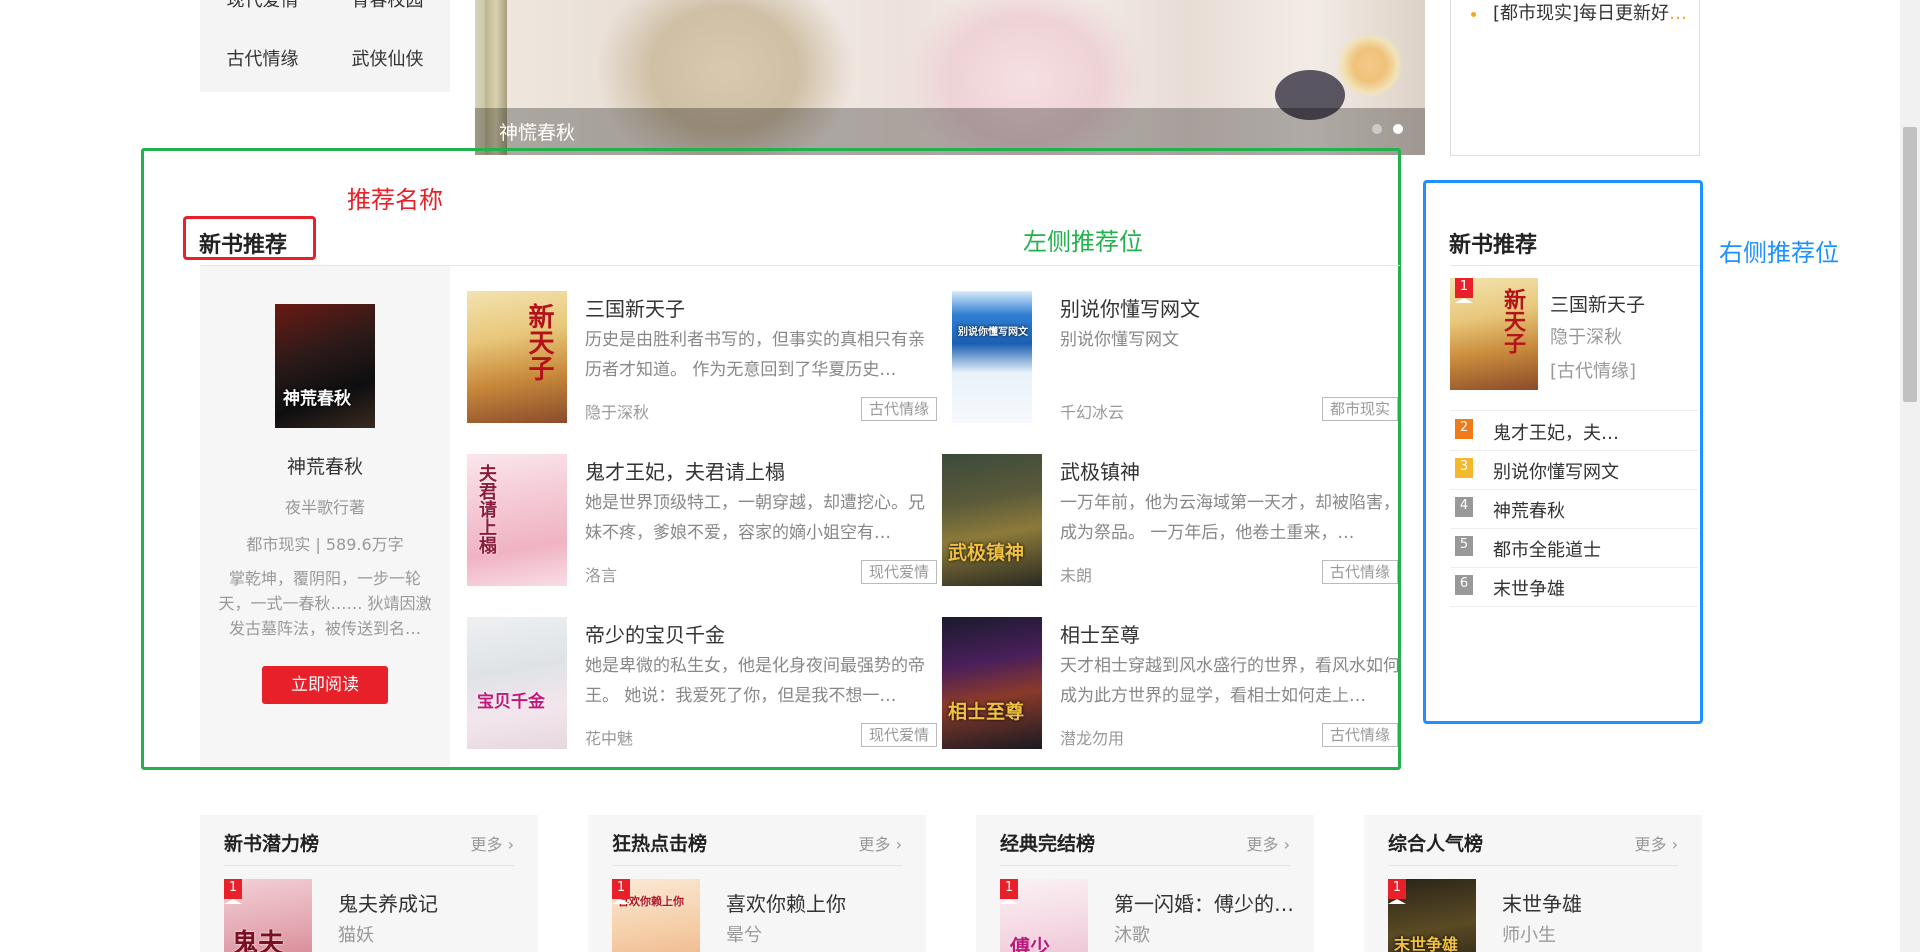 This screenshot has width=1920, height=952. Describe the element at coordinates (517, 357) in the screenshot. I see `book-cover: 新天子` at that location.